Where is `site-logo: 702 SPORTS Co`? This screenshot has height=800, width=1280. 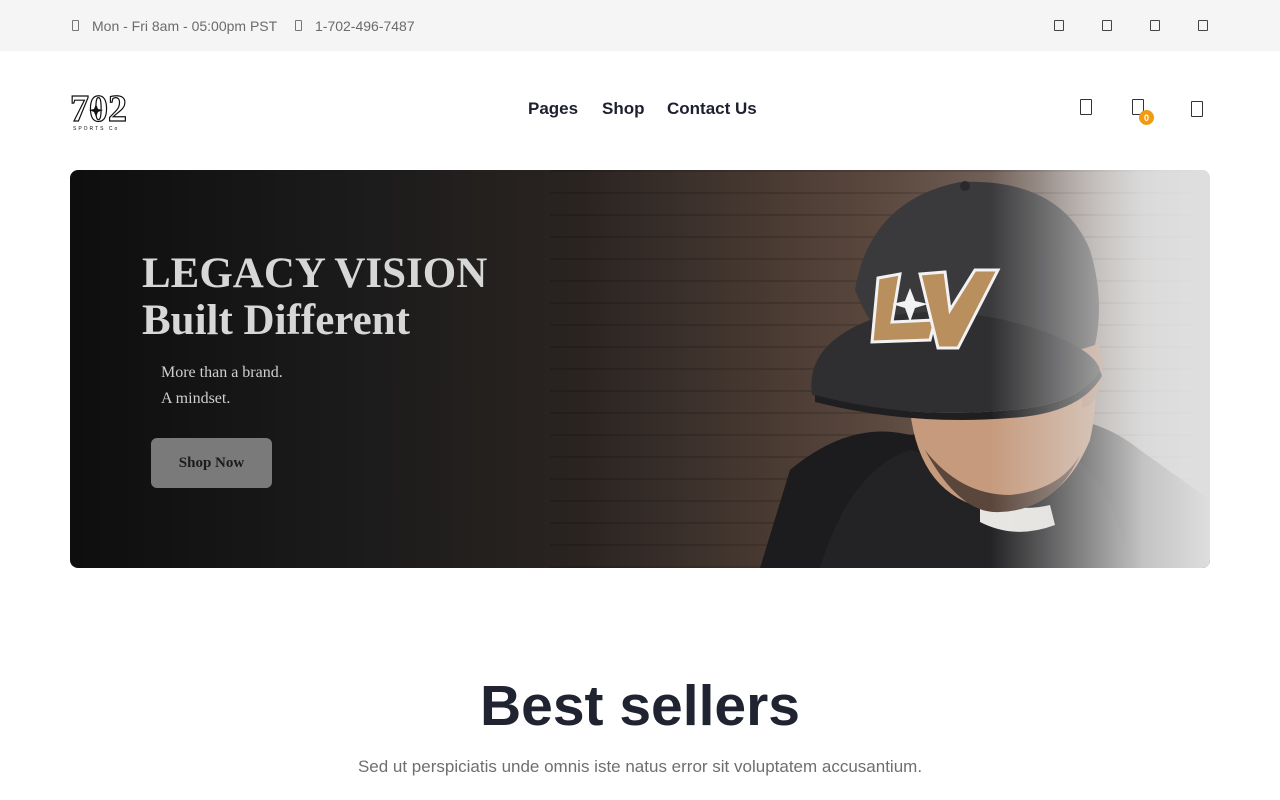
site-logo: 702 SPORTS Co is located at coordinates (98, 109).